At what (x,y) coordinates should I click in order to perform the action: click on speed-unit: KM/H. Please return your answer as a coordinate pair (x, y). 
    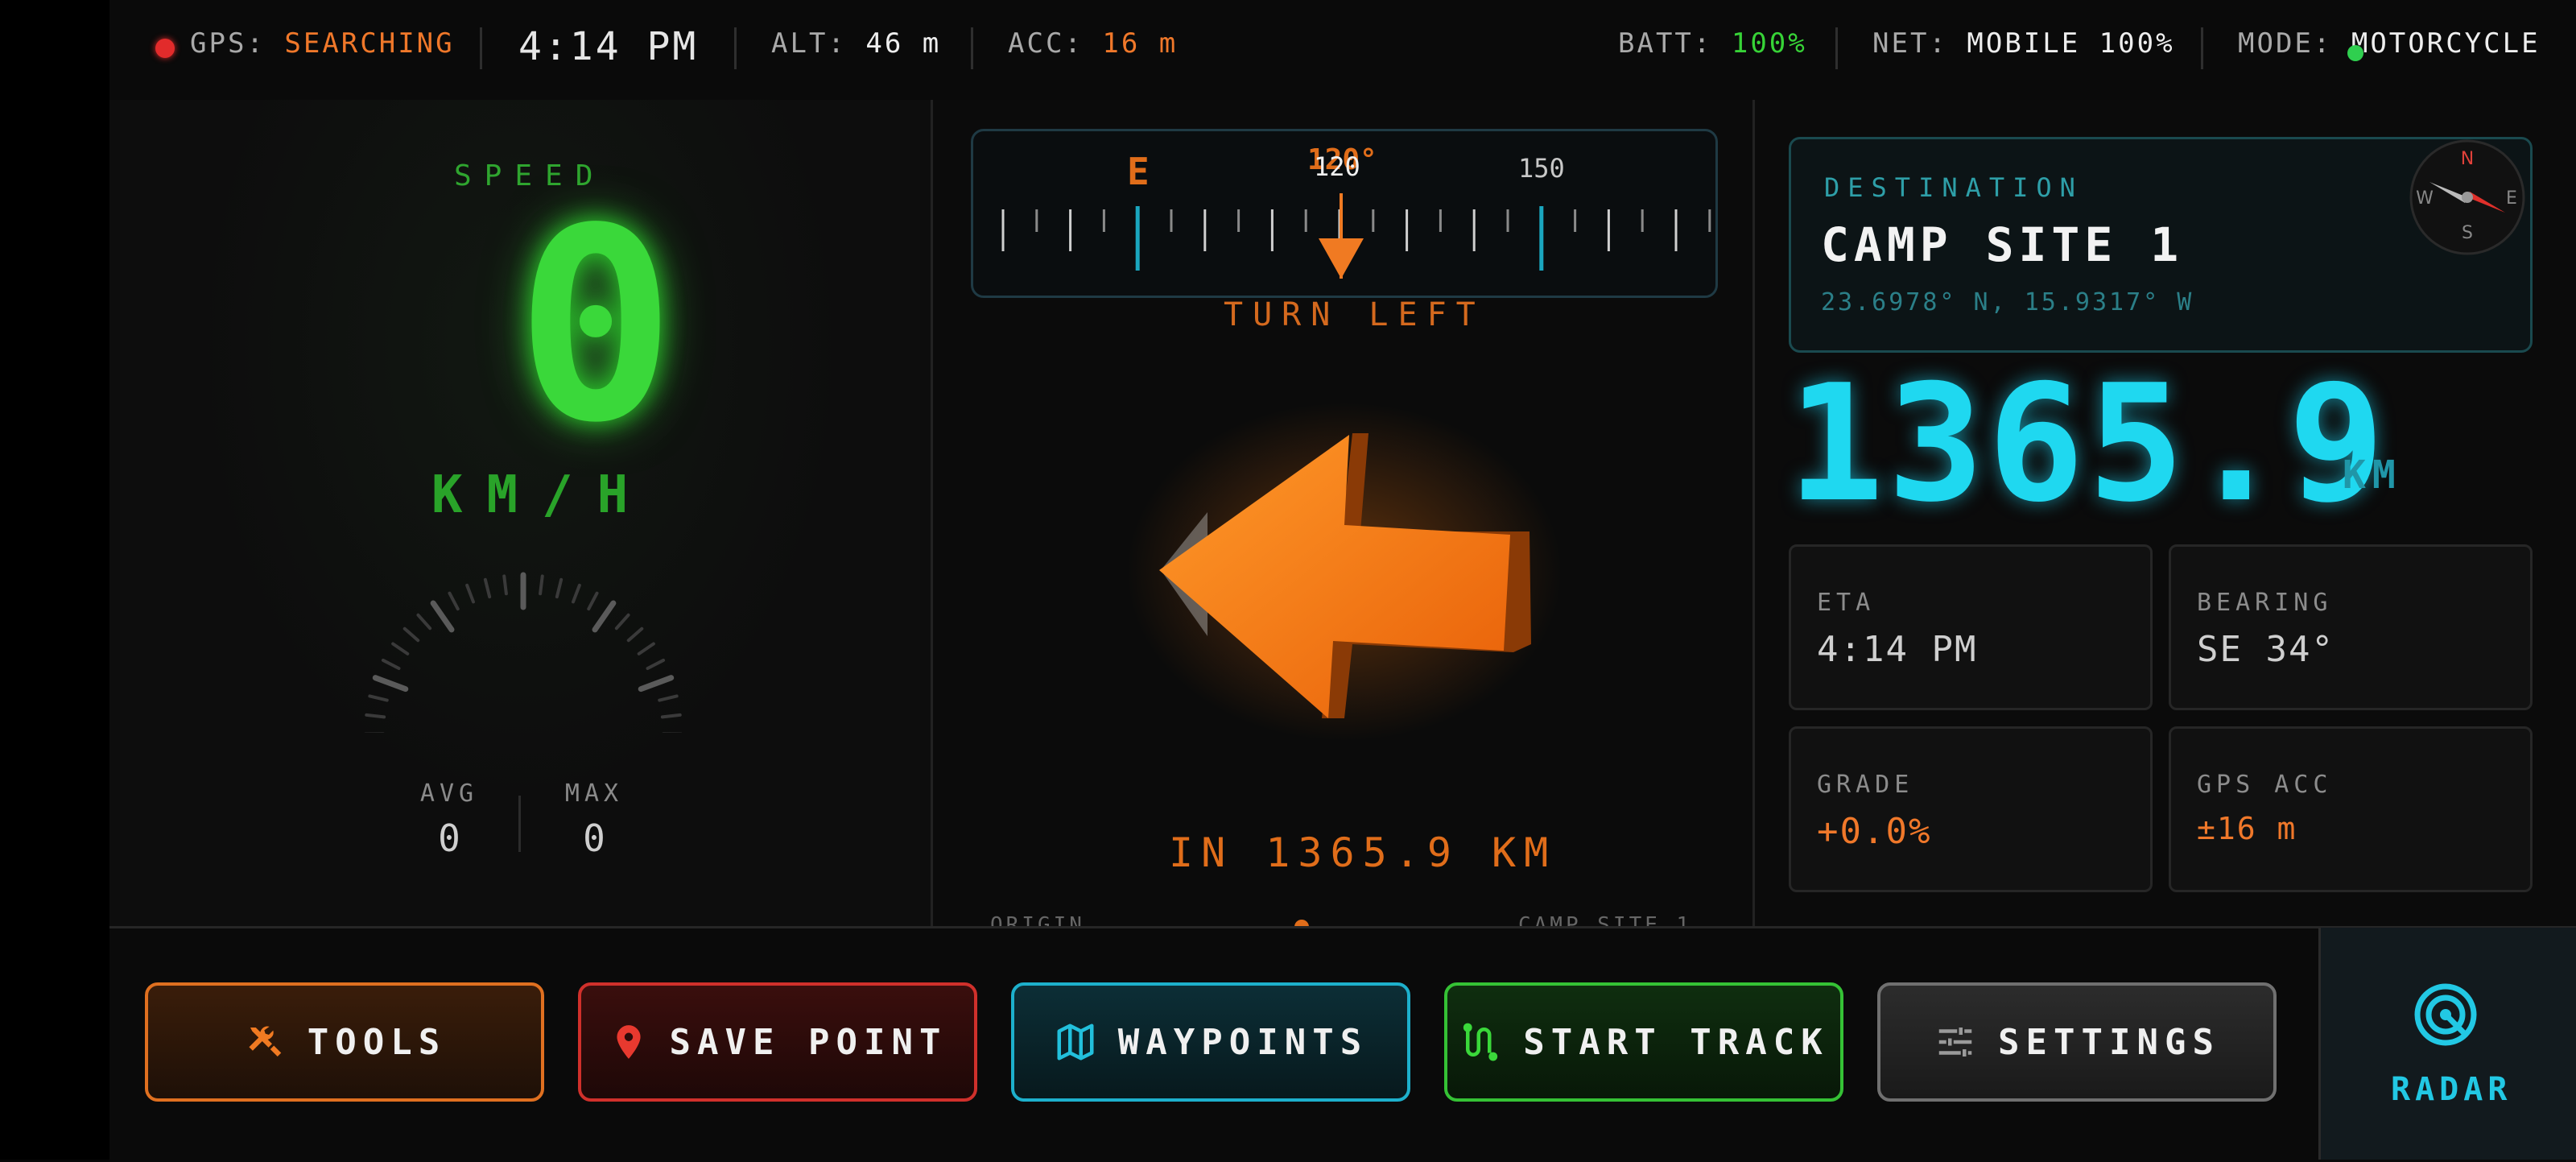
    Looking at the image, I should click on (542, 495).